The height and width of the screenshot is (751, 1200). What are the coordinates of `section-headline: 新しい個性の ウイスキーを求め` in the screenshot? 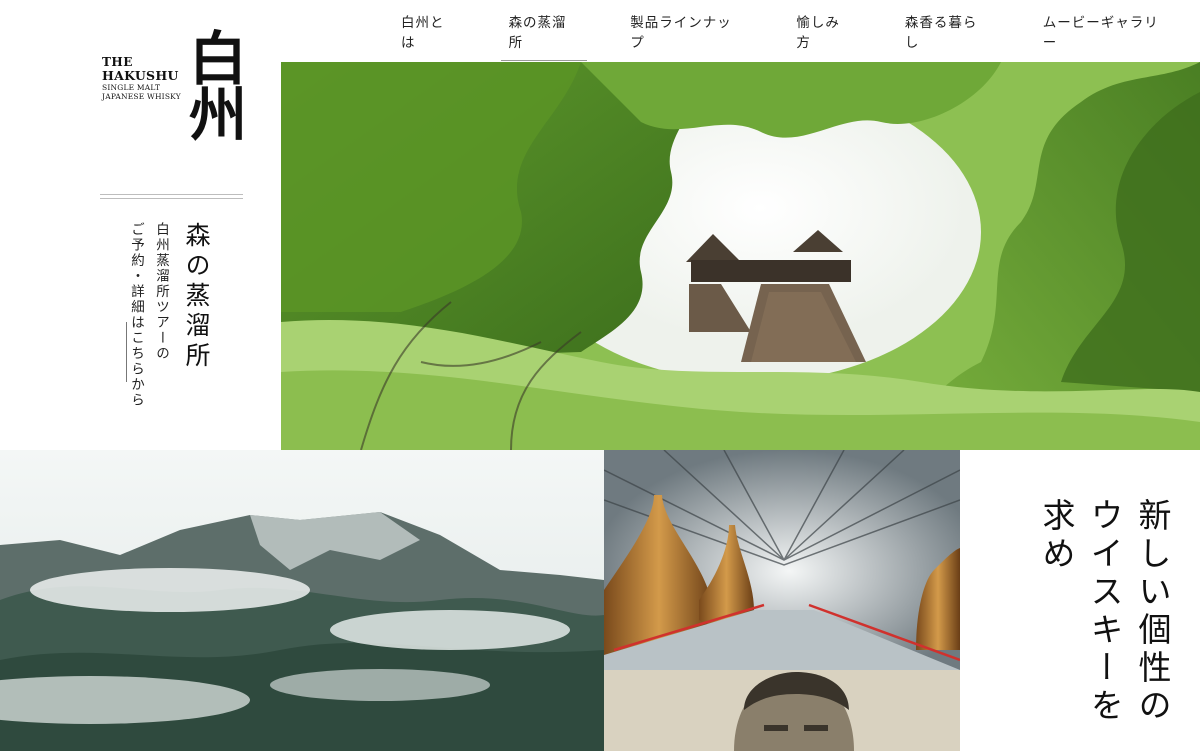 It's located at (1104, 612).